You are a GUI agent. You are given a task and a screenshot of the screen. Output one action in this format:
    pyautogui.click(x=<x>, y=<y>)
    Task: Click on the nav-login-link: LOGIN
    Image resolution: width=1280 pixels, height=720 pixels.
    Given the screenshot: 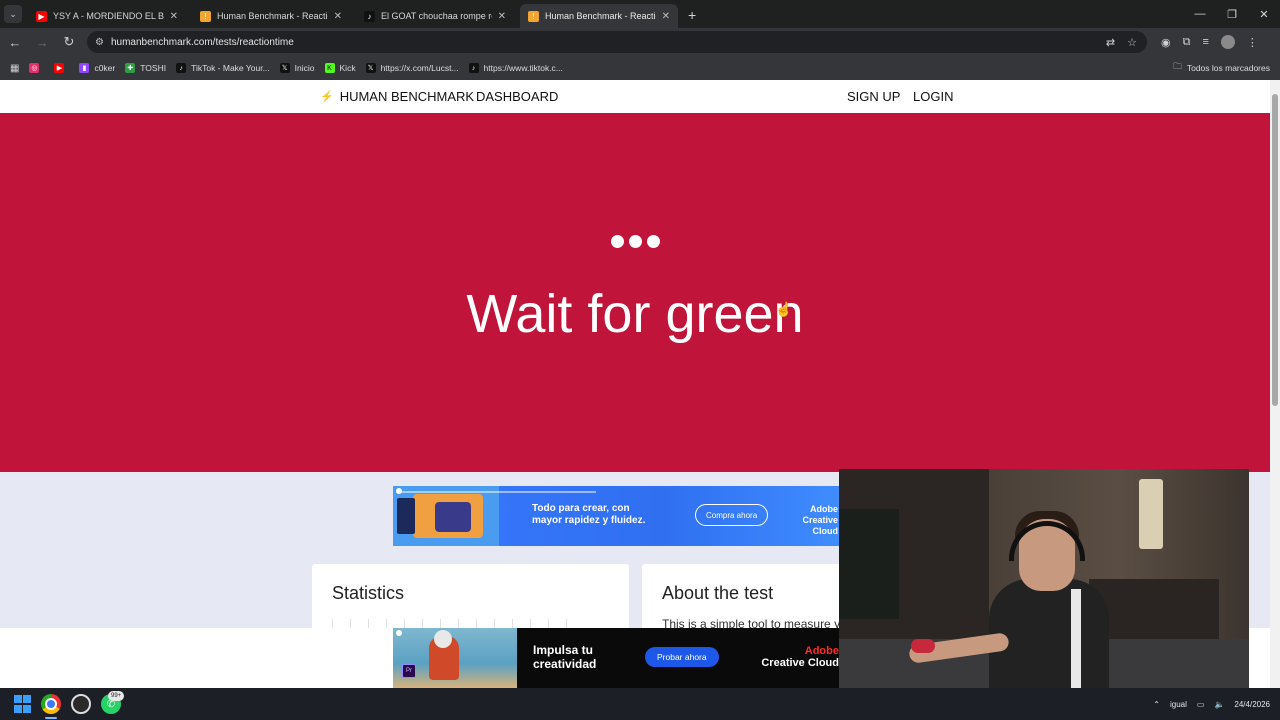 What is the action you would take?
    pyautogui.click(x=933, y=96)
    